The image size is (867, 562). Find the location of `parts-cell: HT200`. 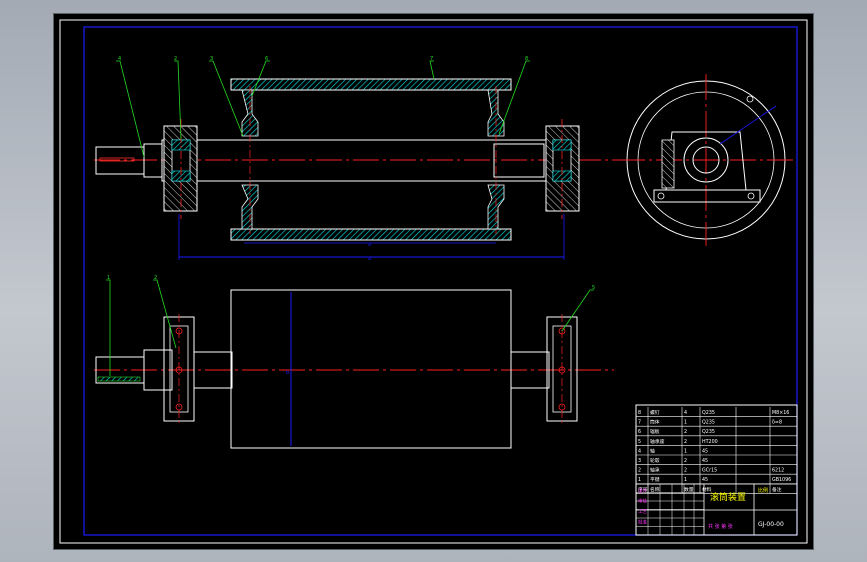

parts-cell: HT200 is located at coordinates (710, 442).